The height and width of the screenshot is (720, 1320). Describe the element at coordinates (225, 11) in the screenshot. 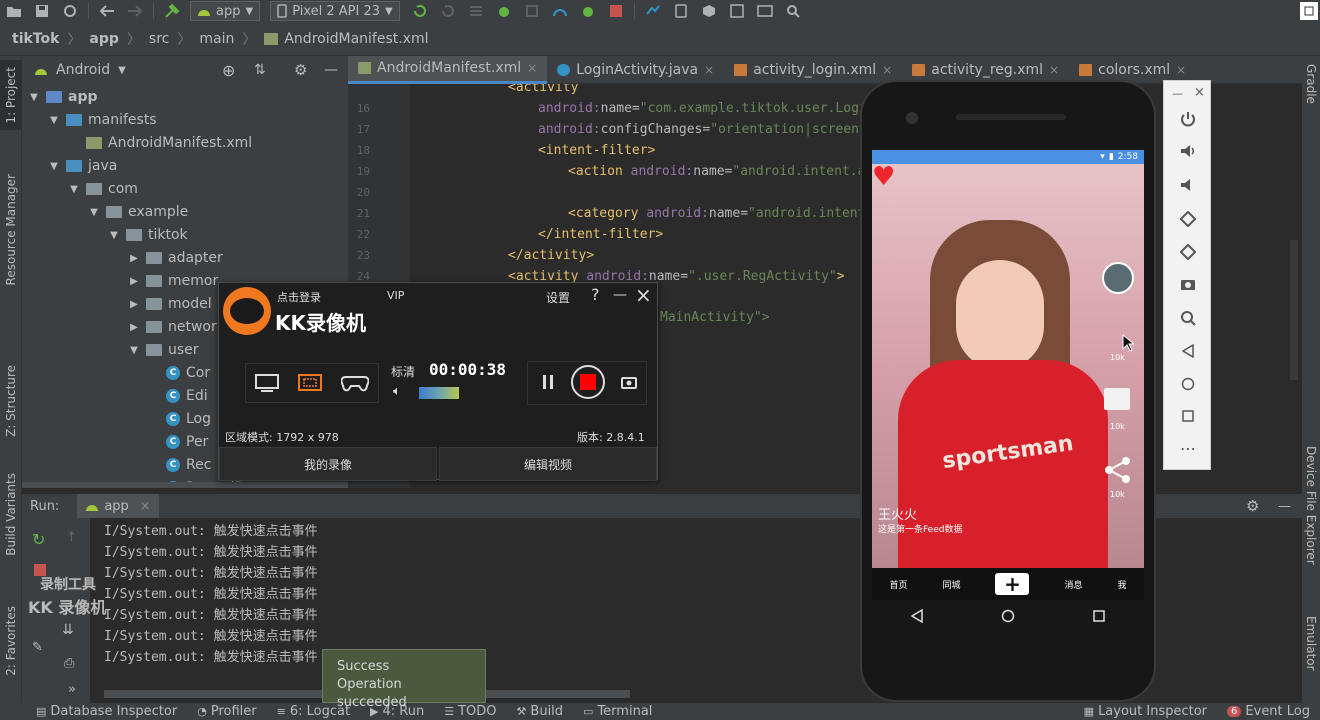

I see `run-config-select: app ▼` at that location.